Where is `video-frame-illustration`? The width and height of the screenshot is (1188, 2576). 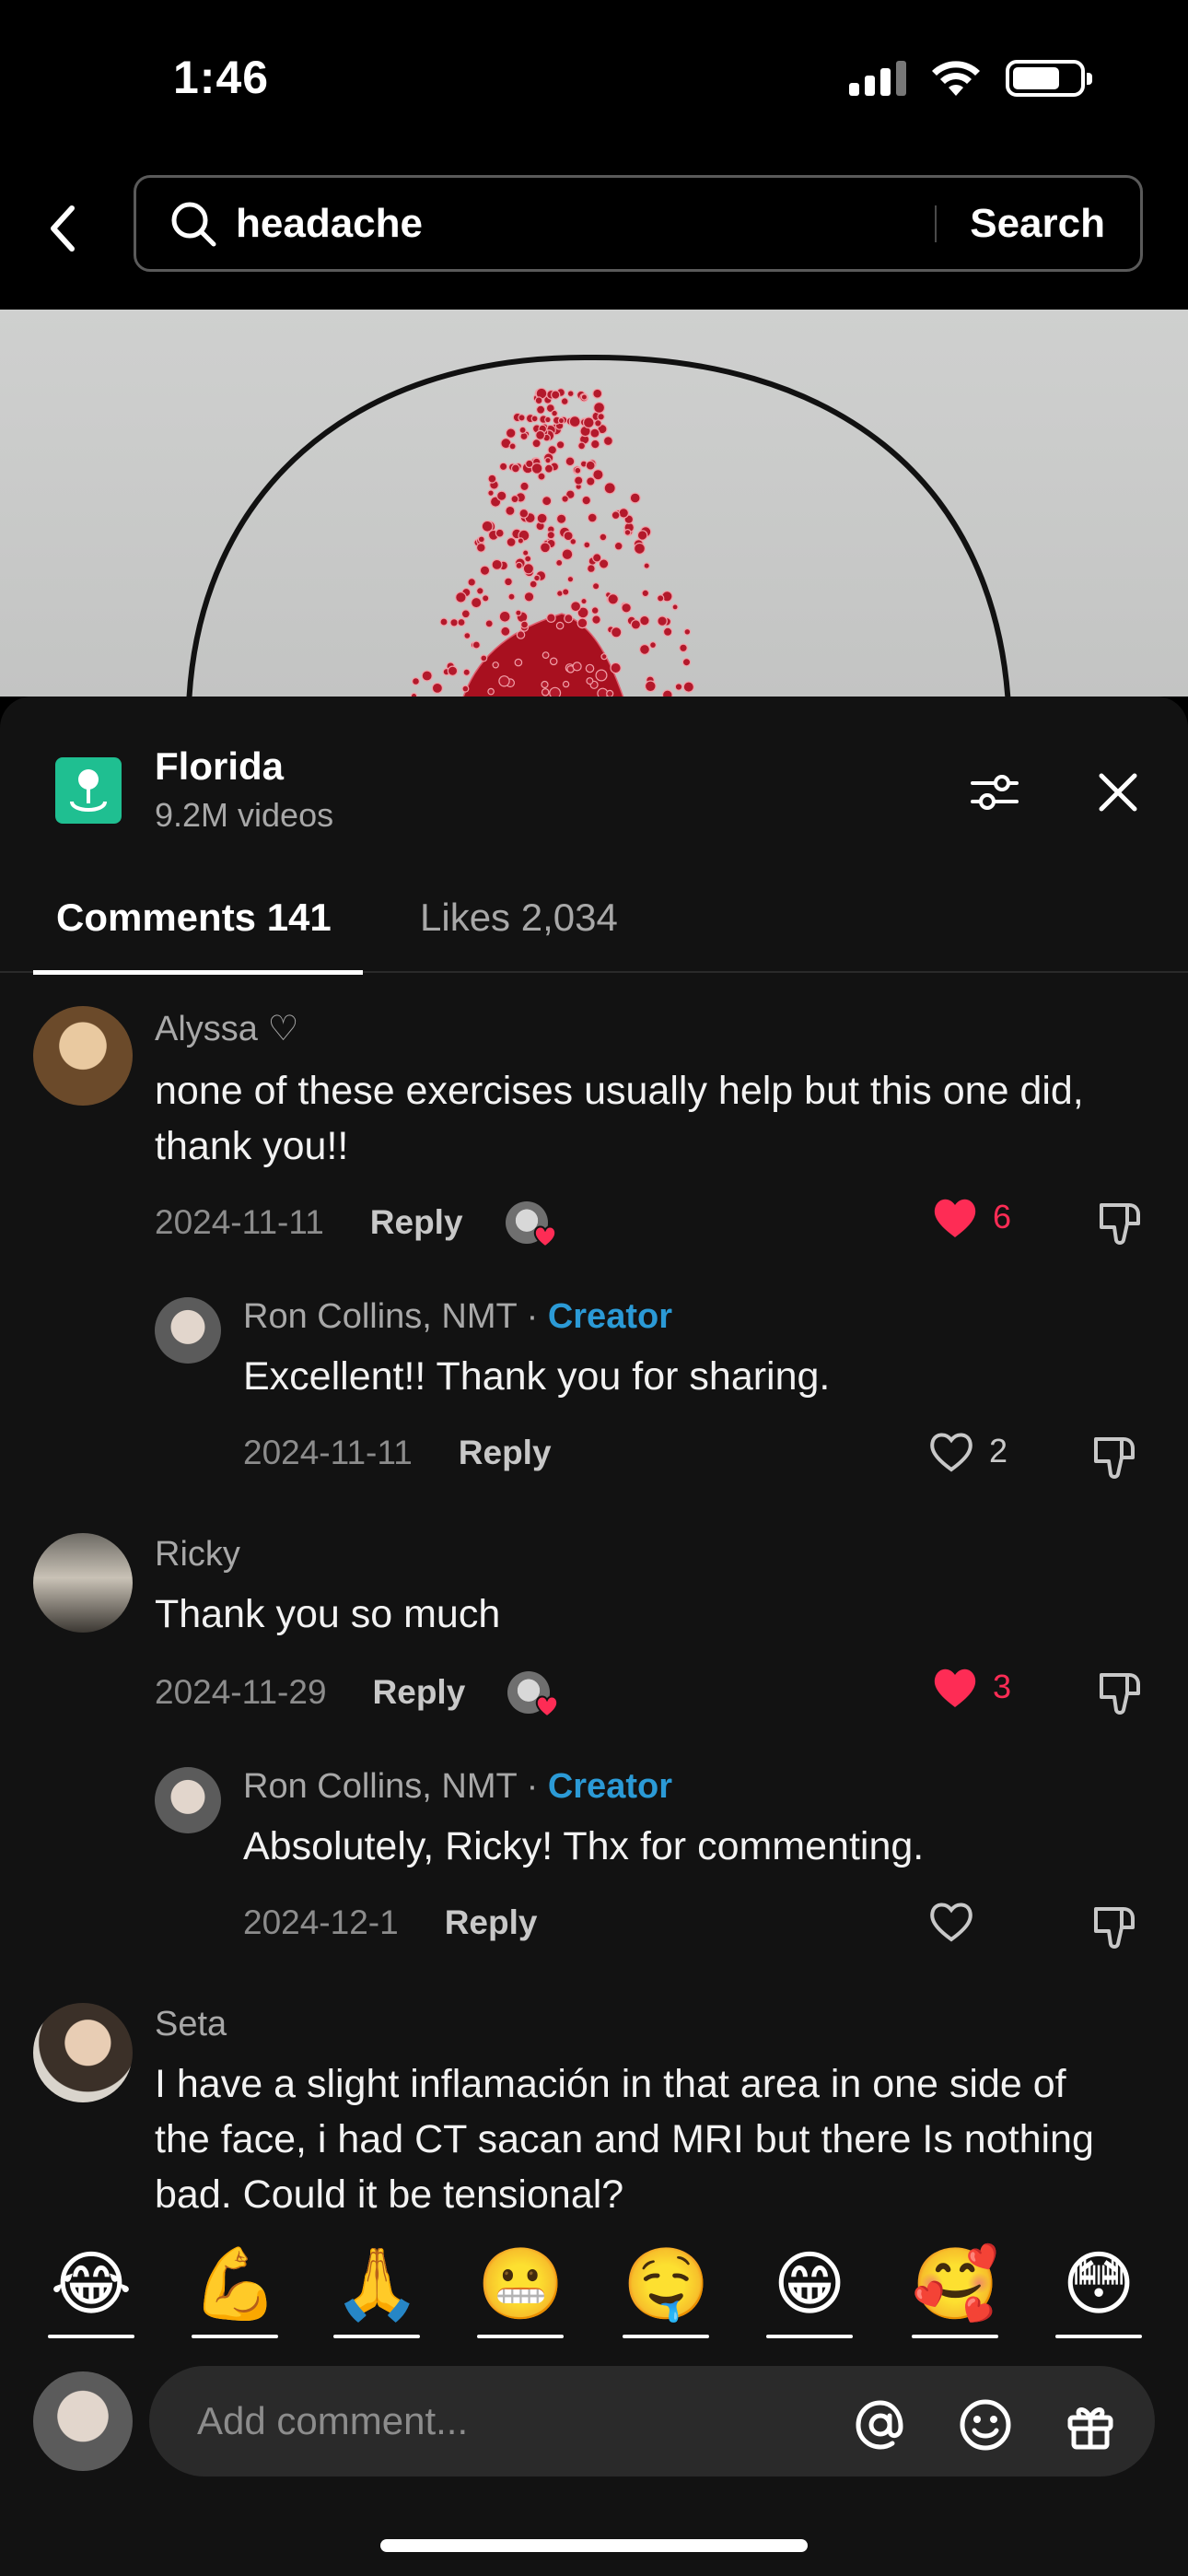
video-frame-illustration is located at coordinates (598, 525).